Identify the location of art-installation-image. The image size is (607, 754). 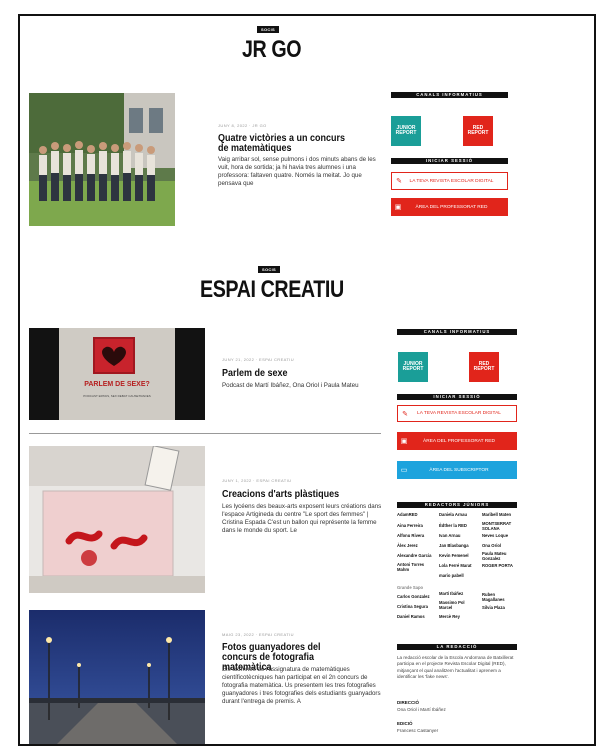
(117, 519).